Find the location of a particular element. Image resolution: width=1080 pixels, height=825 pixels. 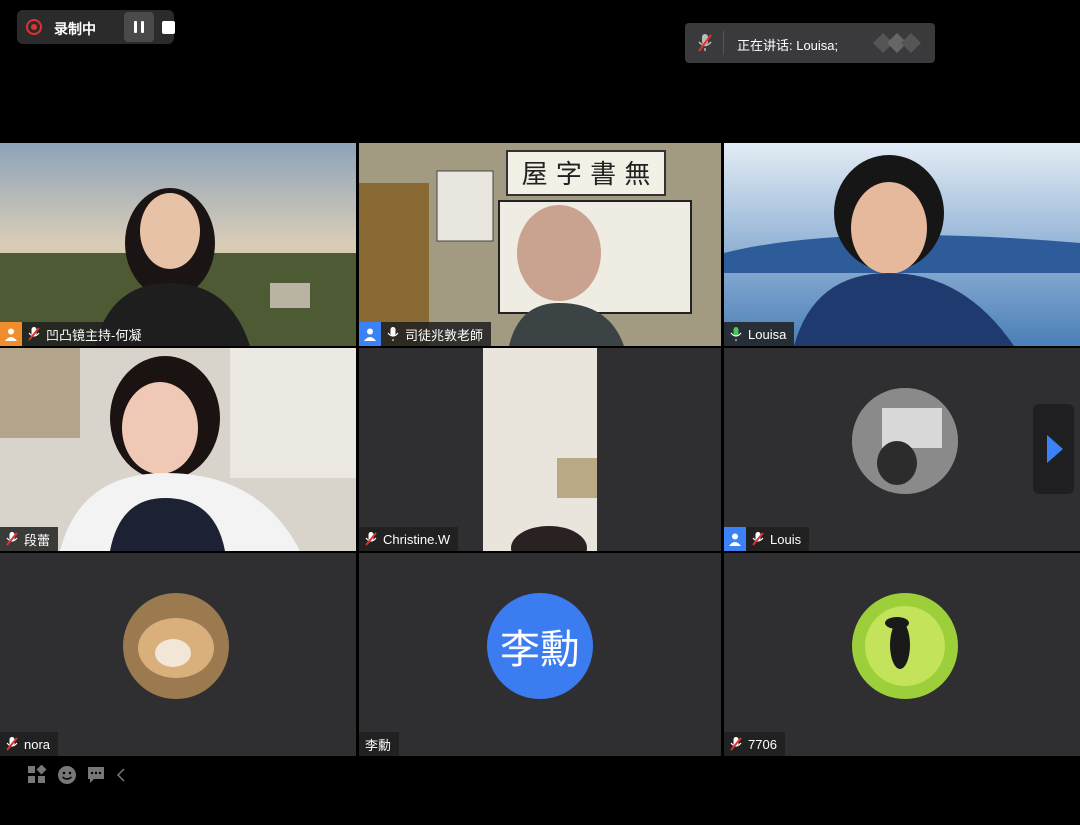

participant-name: Christine.W is located at coordinates (417, 539).